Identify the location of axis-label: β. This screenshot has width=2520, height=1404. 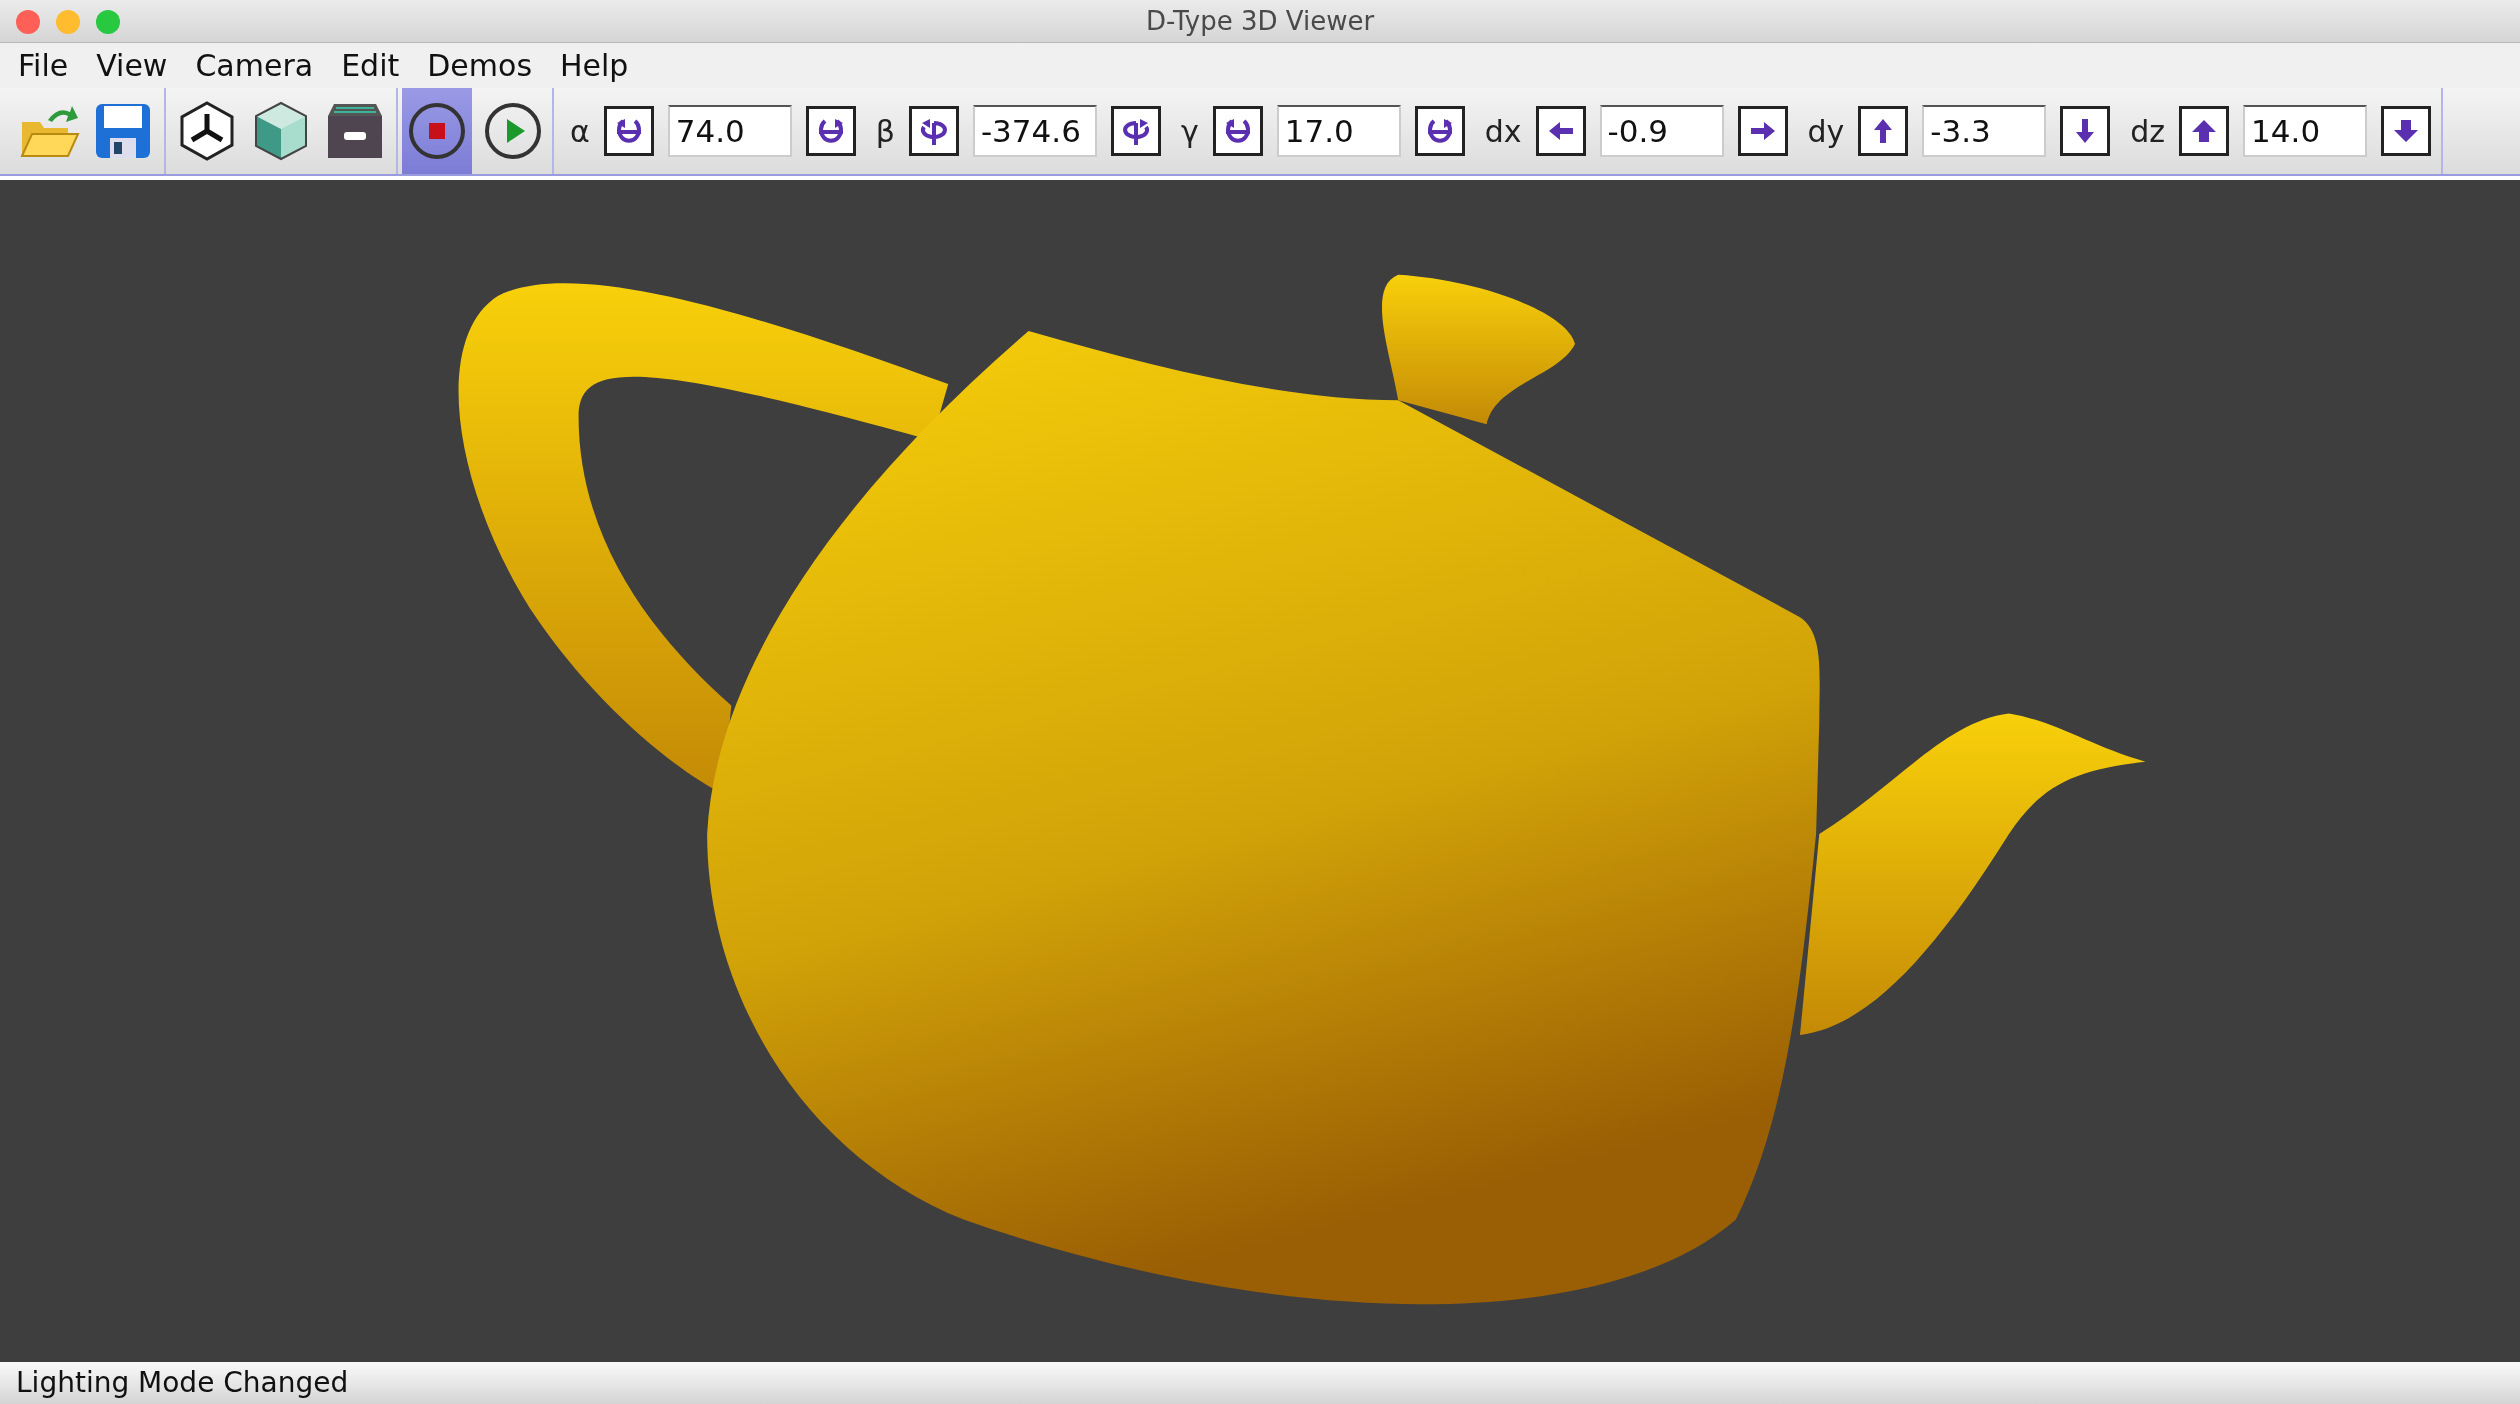
(885, 131).